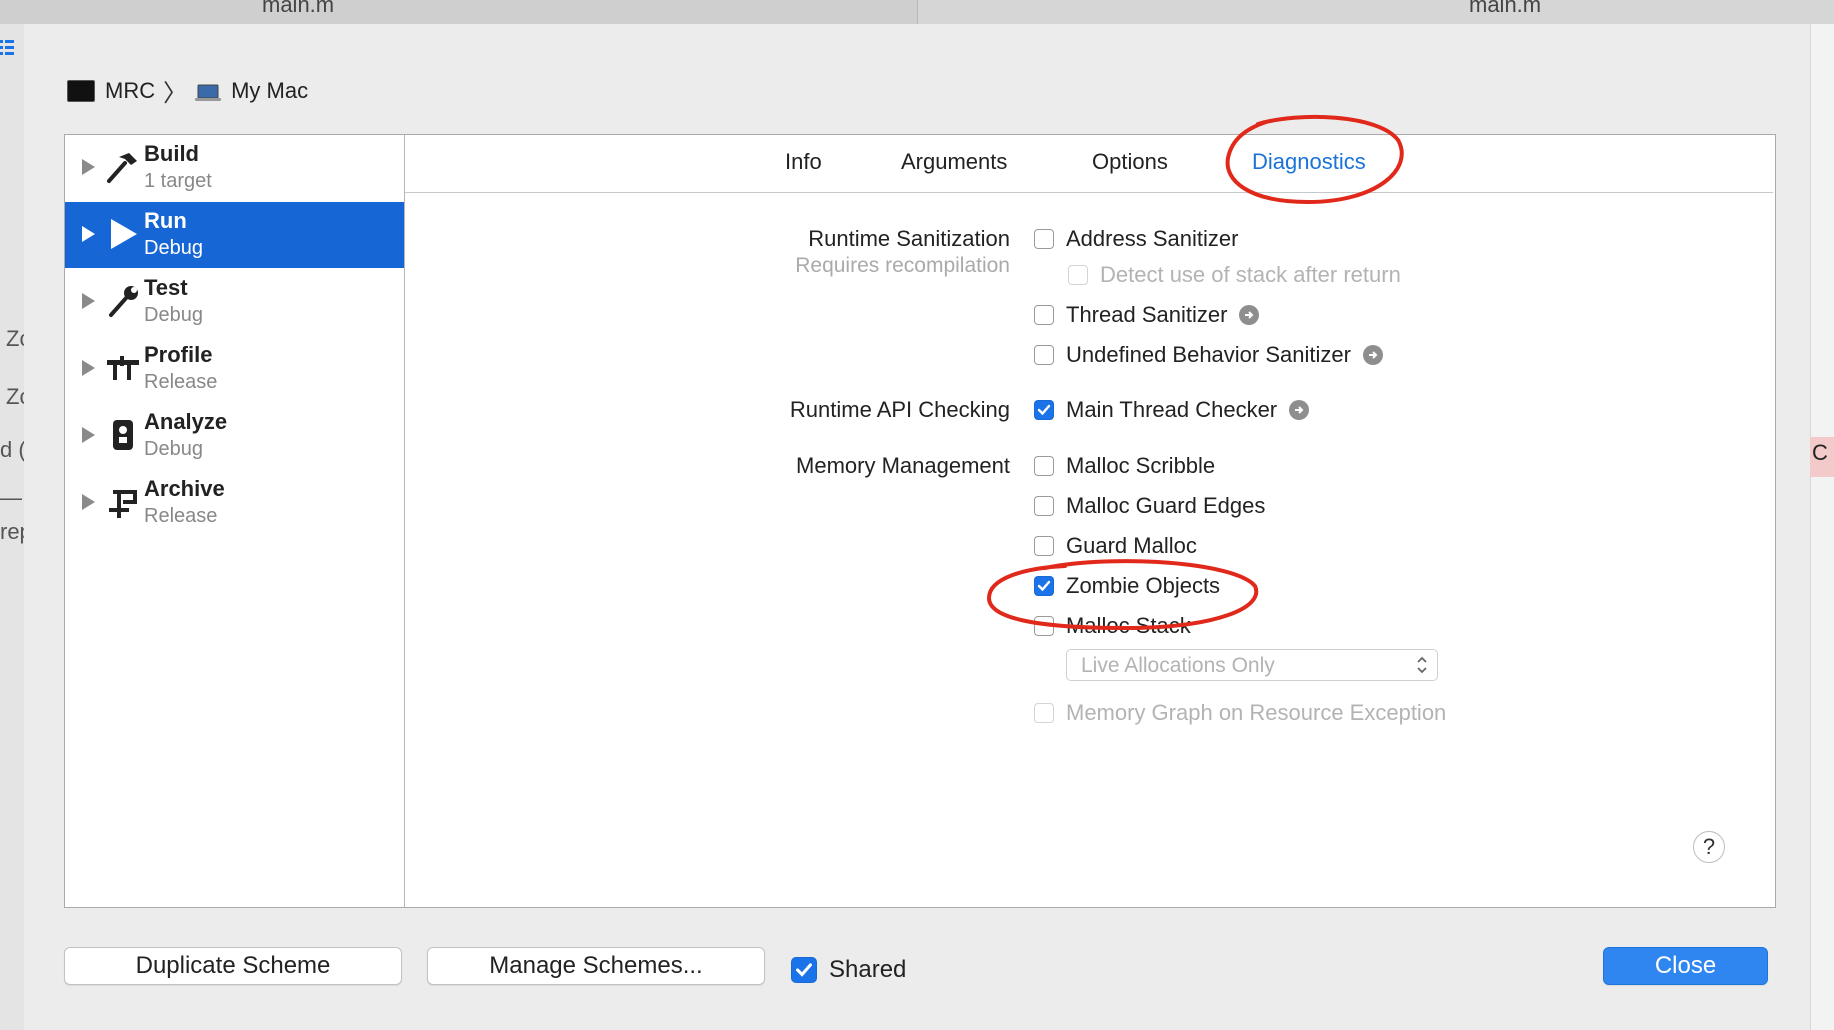  What do you see at coordinates (1178, 665) in the screenshot?
I see `malloc-stack-mode-value: Live Allocations Only` at bounding box center [1178, 665].